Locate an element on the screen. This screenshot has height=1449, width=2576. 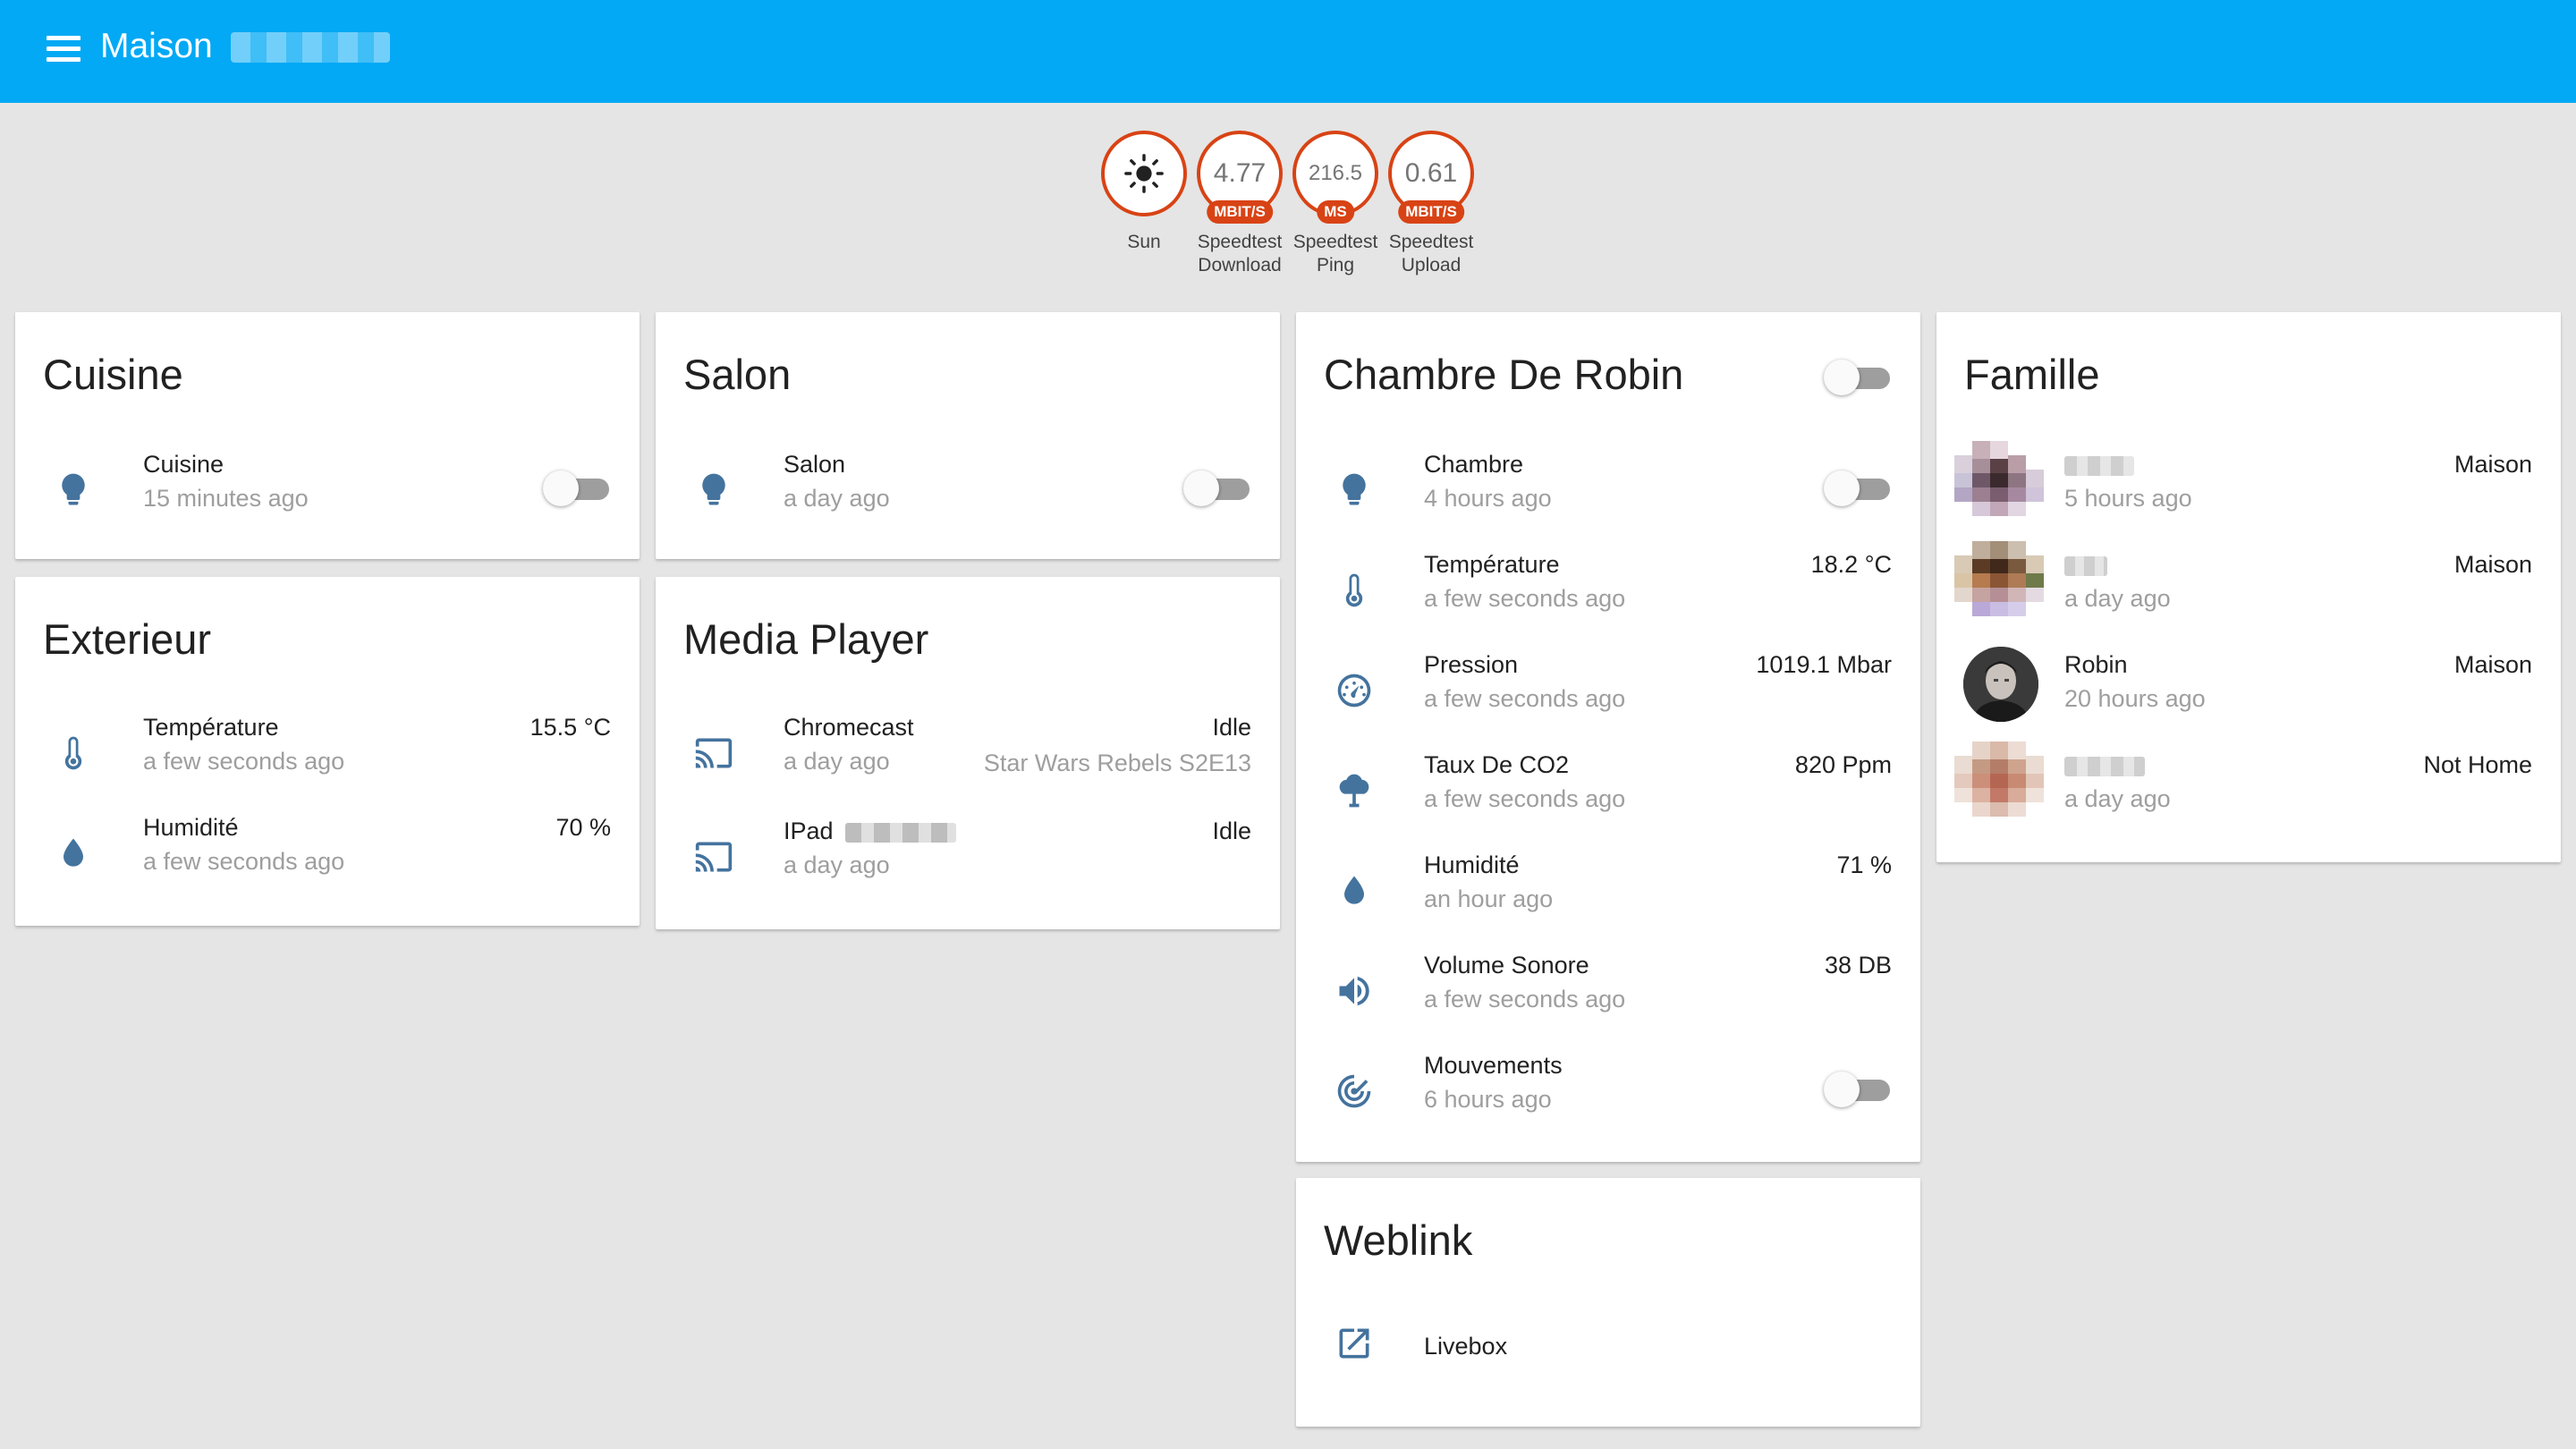
badge-speedtest-download: 4.77 MBIT/S Speedtest Download is located at coordinates (1239, 204).